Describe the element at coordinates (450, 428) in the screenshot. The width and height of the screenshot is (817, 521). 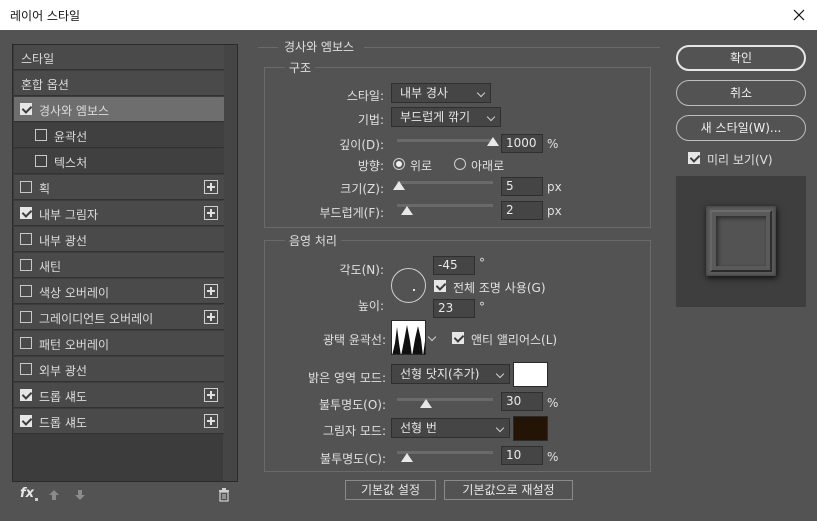
I see `shadow-mode-dropdown: 선형 번` at that location.